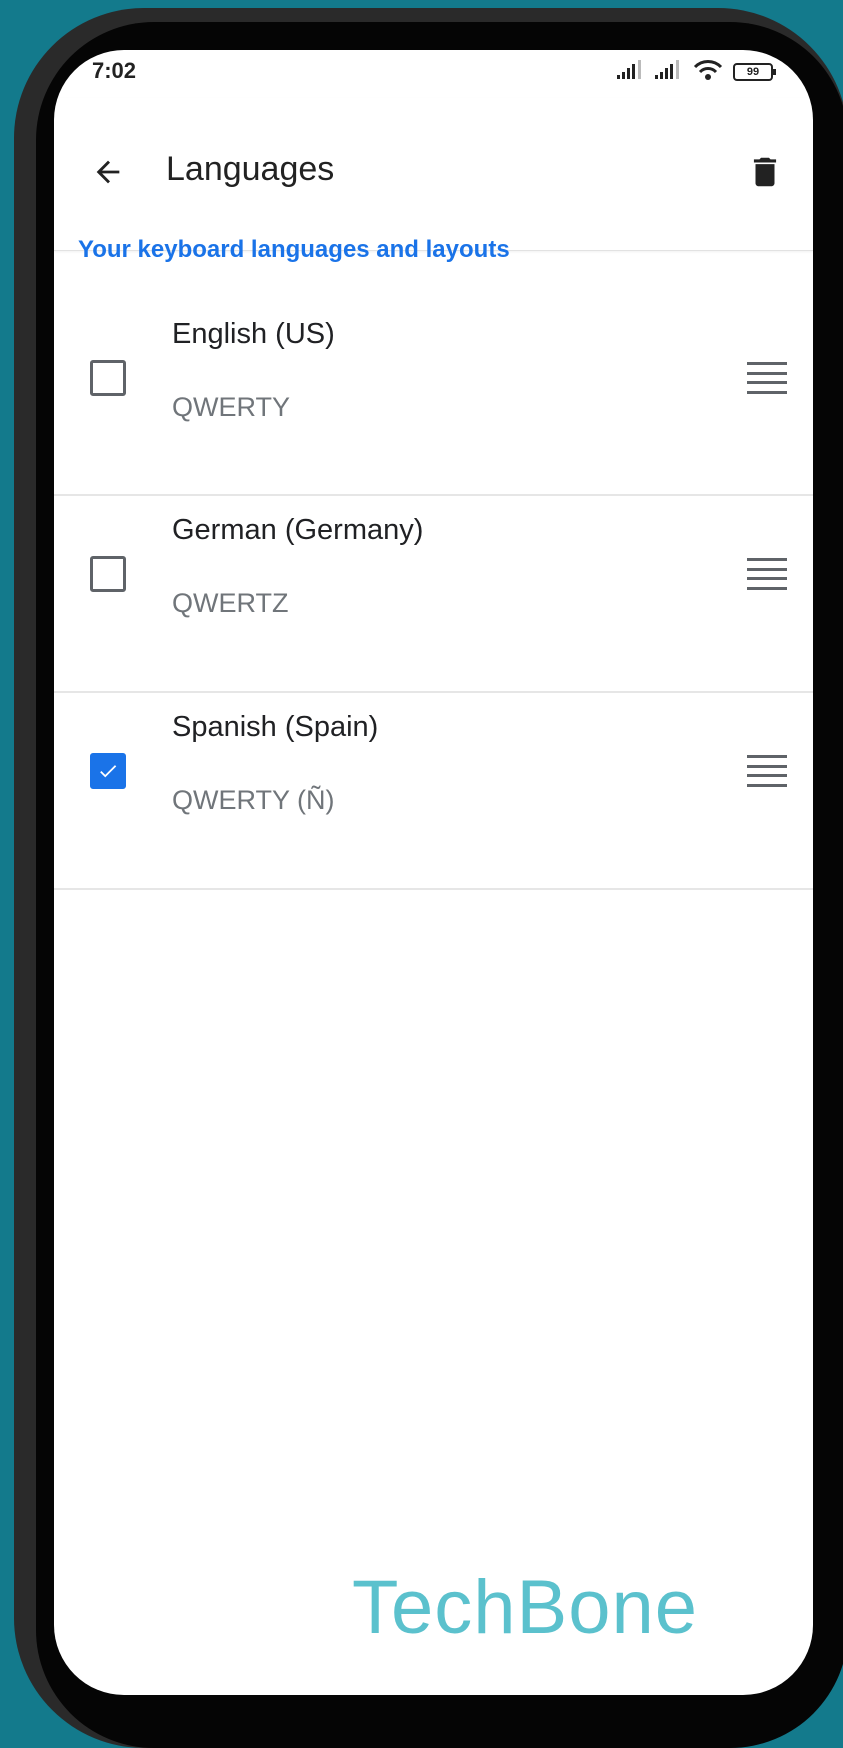 This screenshot has width=843, height=1748. Describe the element at coordinates (708, 72) in the screenshot. I see `wifi-icon` at that location.